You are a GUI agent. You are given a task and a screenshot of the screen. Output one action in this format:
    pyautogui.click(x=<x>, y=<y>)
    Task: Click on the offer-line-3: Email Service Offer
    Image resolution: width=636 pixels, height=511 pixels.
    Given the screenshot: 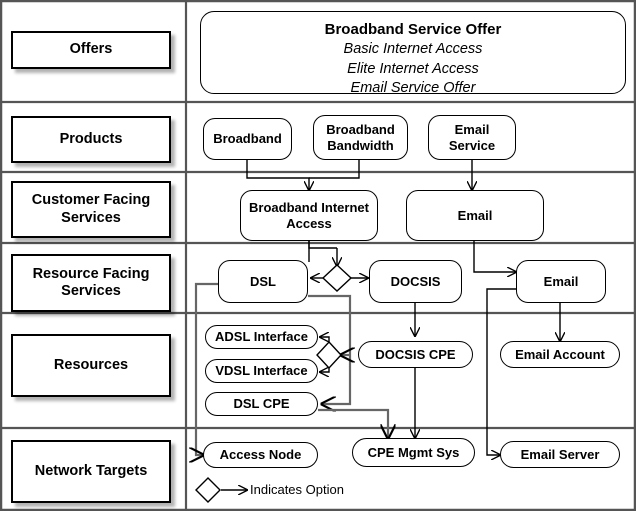 What is the action you would take?
    pyautogui.click(x=413, y=88)
    